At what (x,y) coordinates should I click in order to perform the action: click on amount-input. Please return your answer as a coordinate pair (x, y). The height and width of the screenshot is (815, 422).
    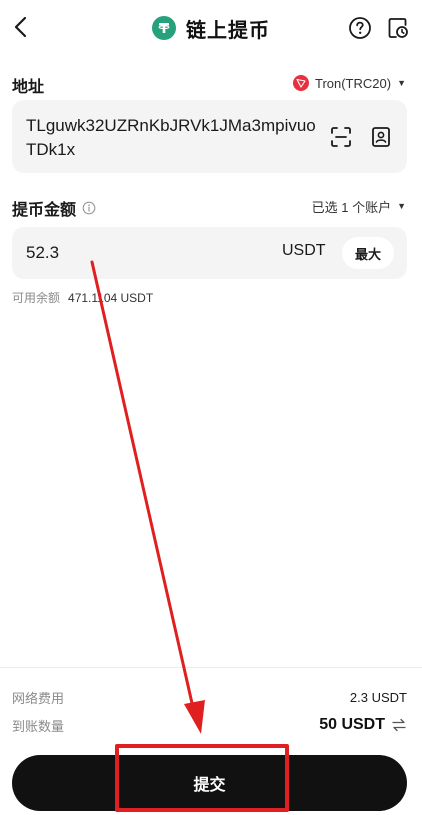
    Looking at the image, I should click on (126, 253).